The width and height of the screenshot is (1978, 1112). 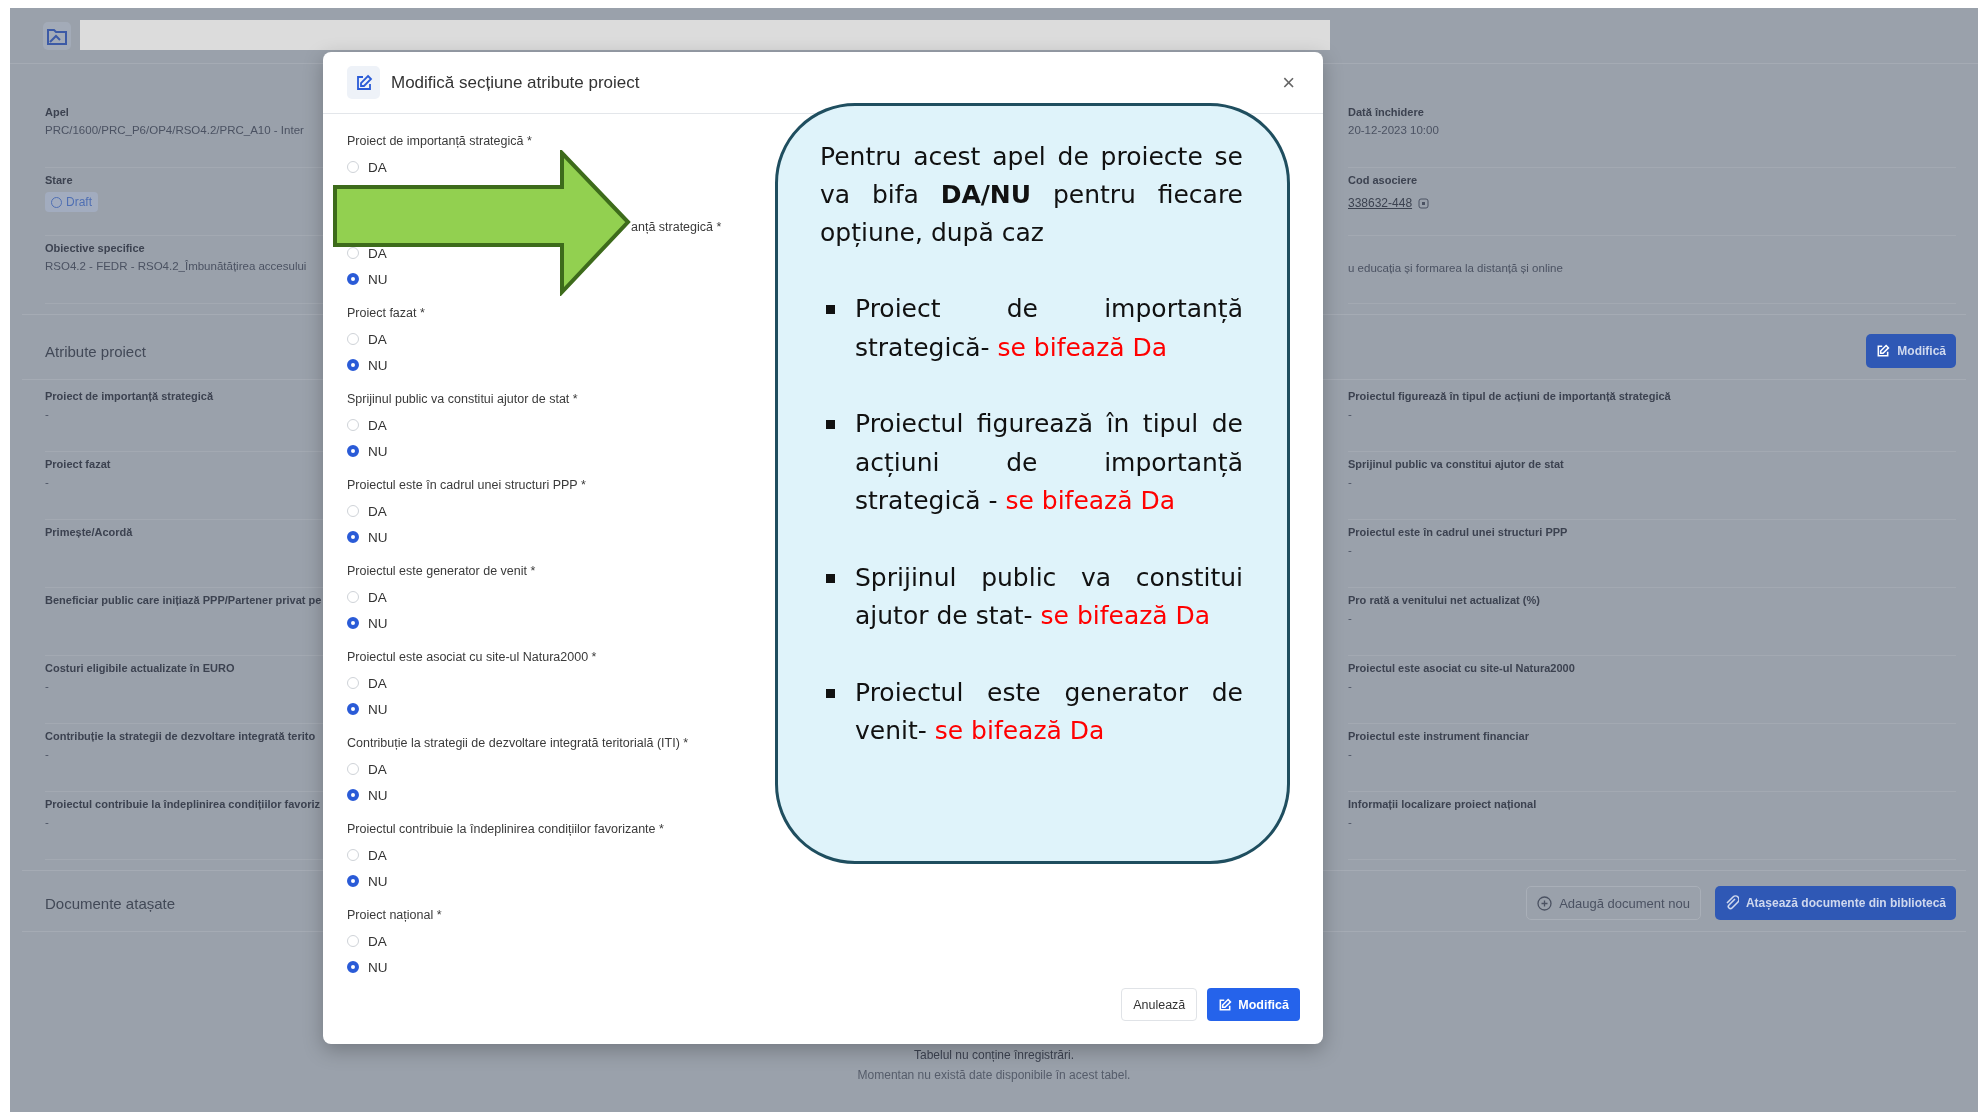 What do you see at coordinates (59, 180) in the screenshot?
I see `field-label: Stare` at bounding box center [59, 180].